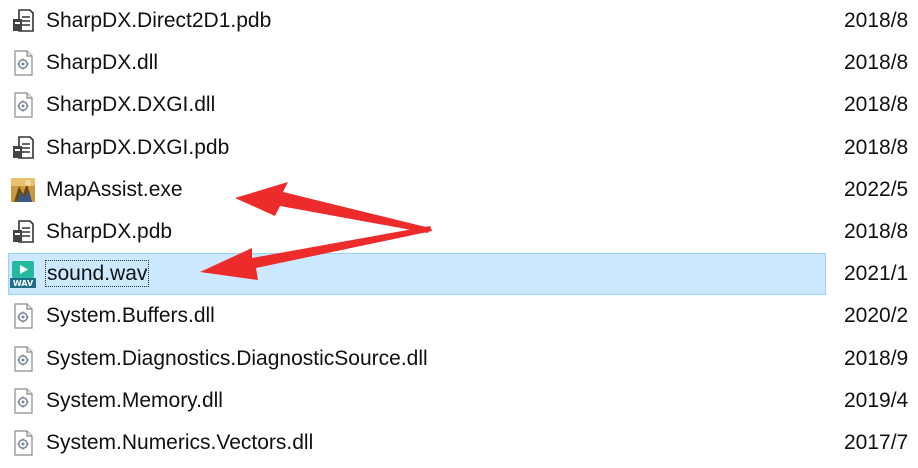 Image resolution: width=918 pixels, height=468 pixels. Describe the element at coordinates (459, 190) in the screenshot. I see `file-row: MapAssist.exe 2022/5` at that location.